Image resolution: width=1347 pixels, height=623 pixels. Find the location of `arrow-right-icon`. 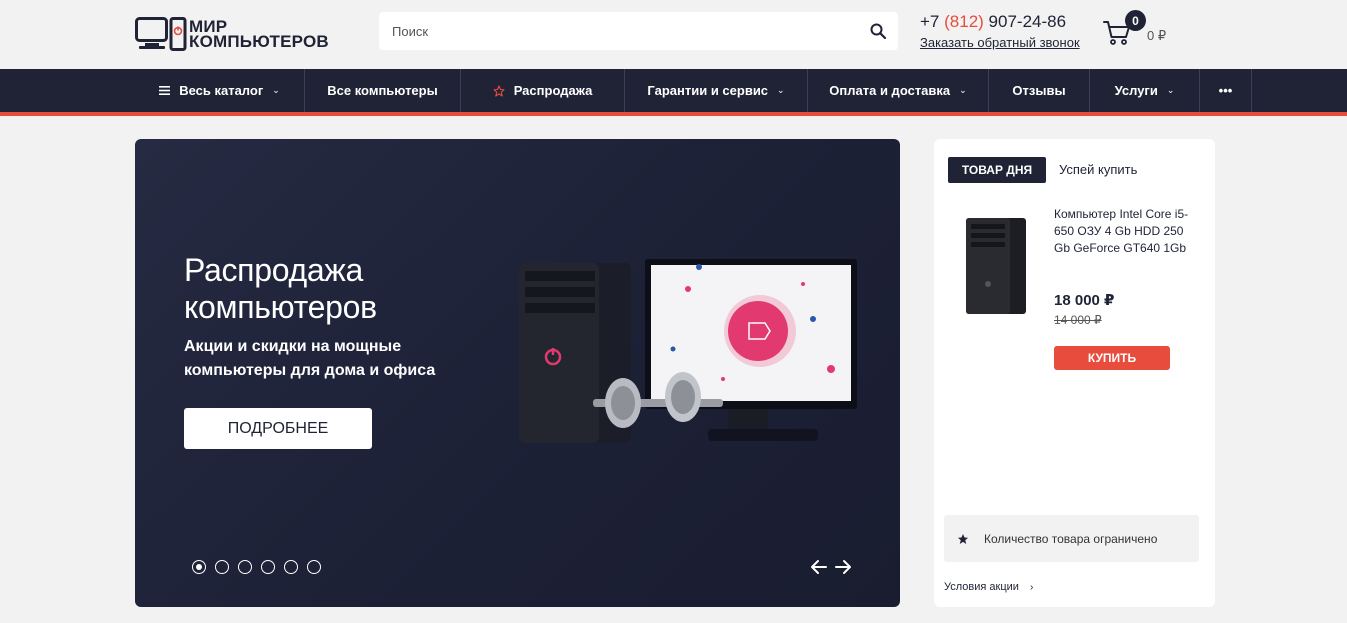

arrow-right-icon is located at coordinates (843, 567).